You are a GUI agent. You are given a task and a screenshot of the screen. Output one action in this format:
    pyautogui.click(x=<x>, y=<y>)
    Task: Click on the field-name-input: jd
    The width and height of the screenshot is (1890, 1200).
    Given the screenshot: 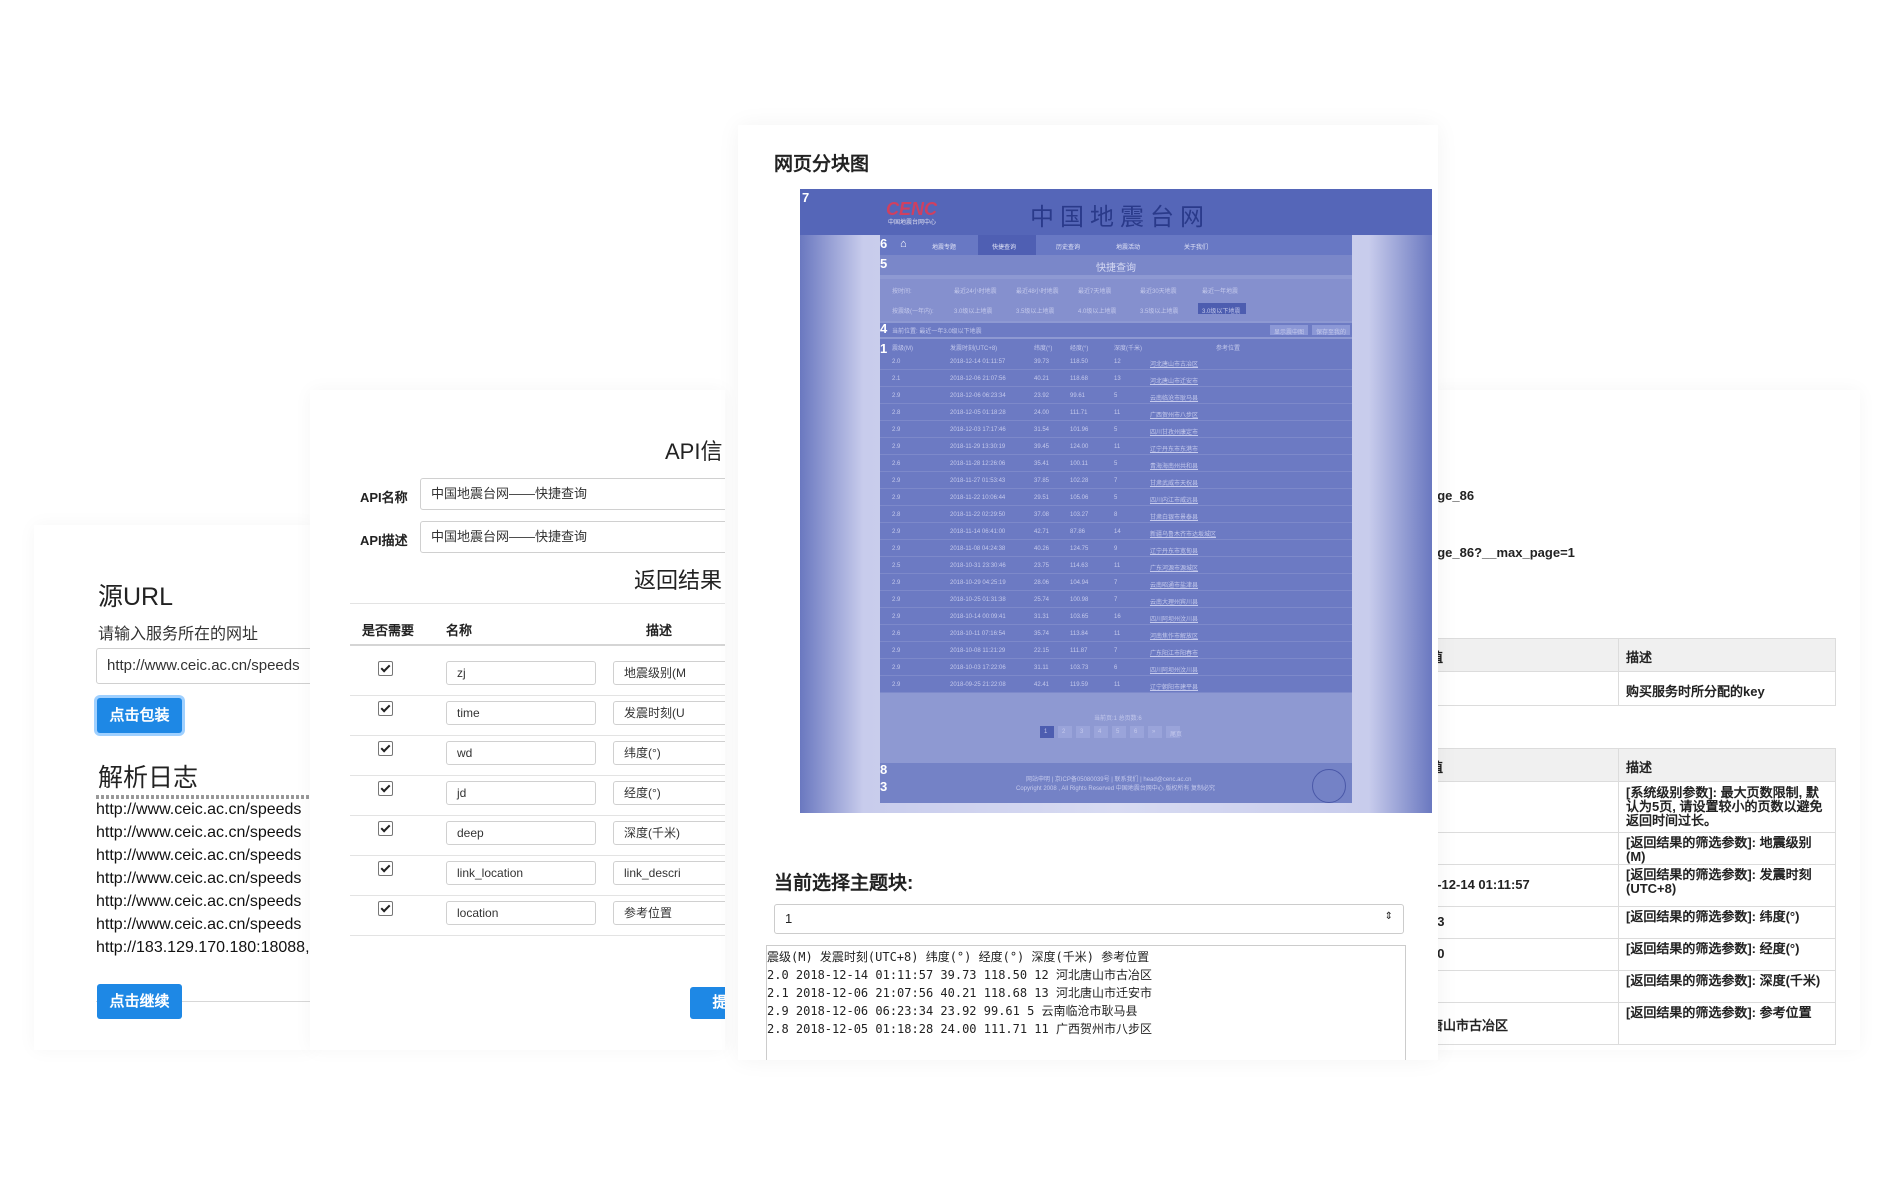 What is the action you would take?
    pyautogui.click(x=521, y=793)
    